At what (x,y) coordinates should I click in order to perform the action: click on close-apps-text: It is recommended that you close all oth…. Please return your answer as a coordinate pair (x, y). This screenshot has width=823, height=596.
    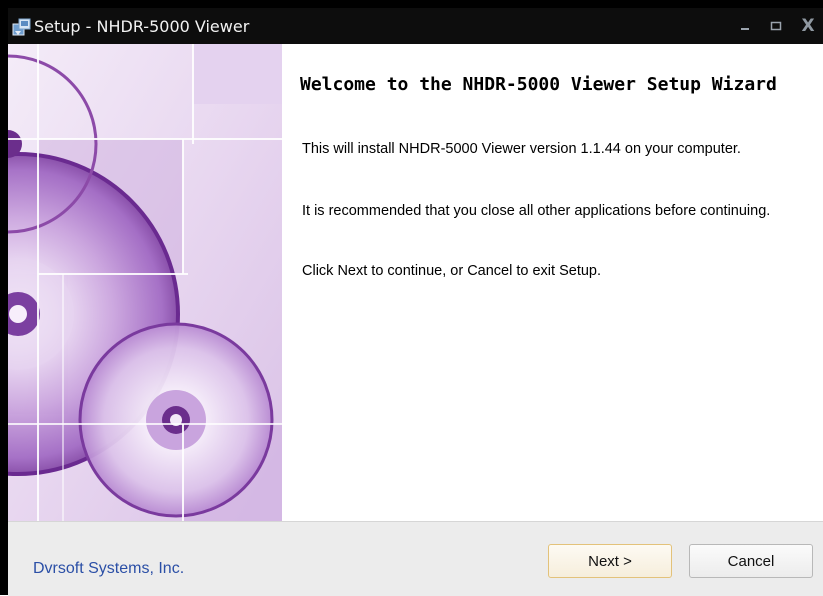
    Looking at the image, I should click on (536, 211).